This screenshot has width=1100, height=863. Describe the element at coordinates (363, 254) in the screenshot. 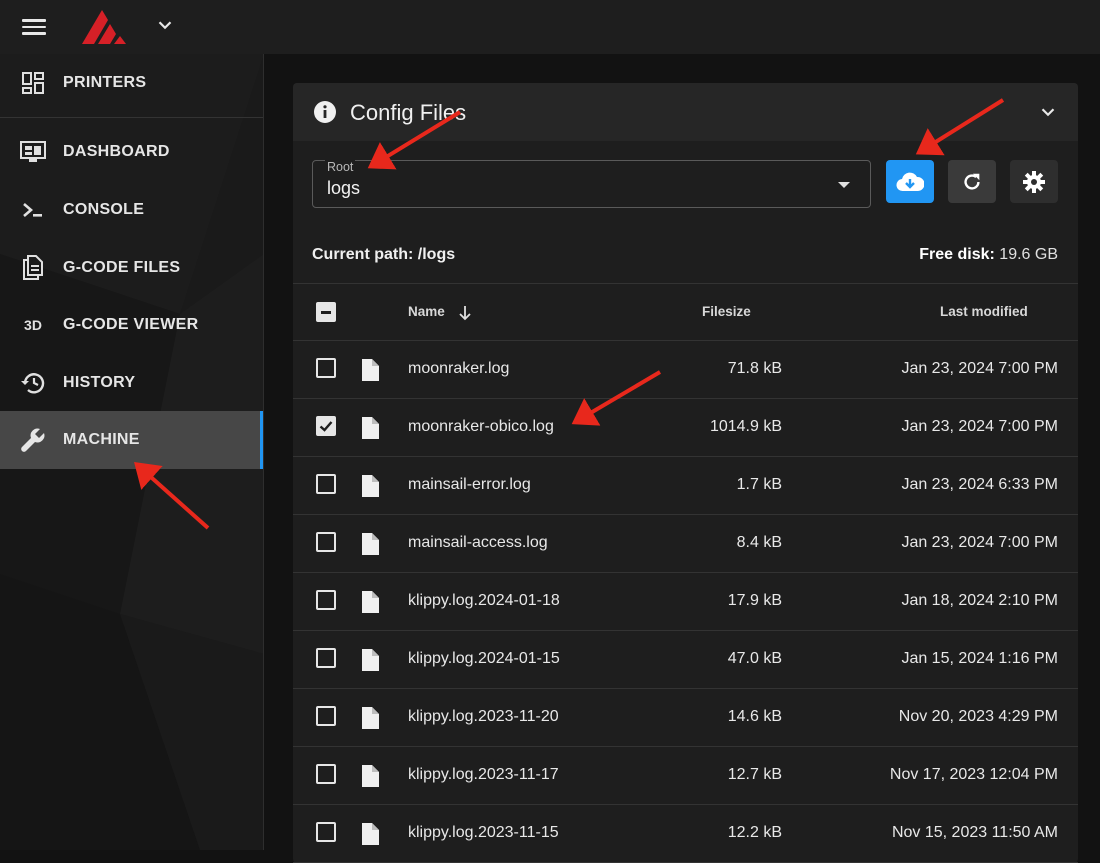

I see `current-path-label: Current path:` at that location.